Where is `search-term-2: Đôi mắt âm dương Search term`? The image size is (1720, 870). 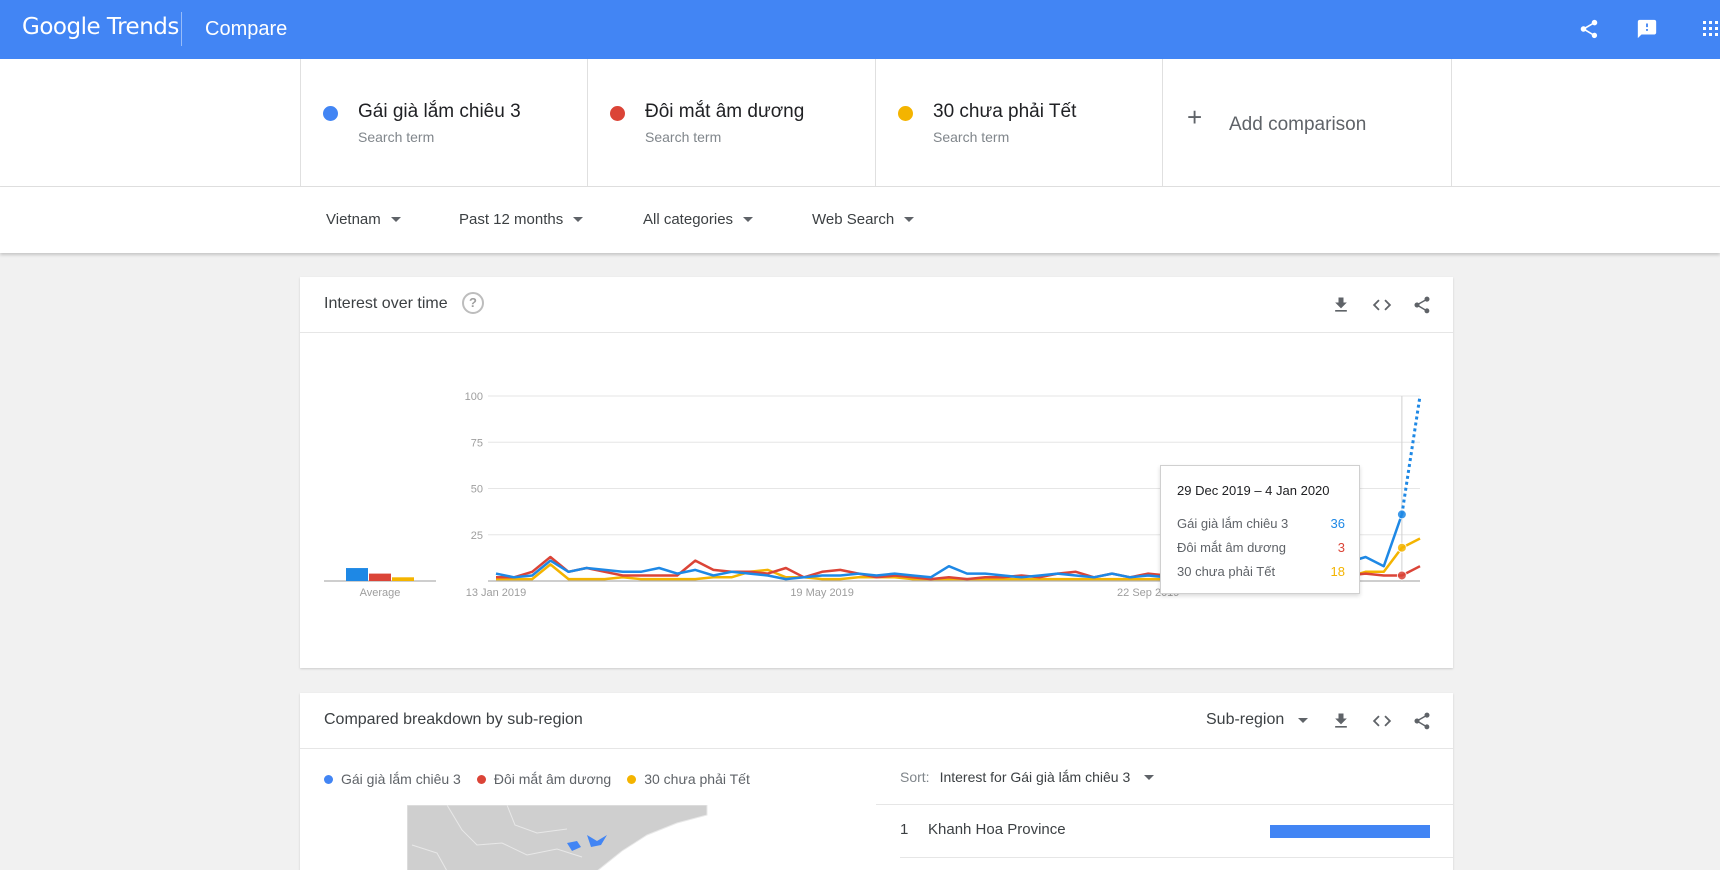
search-term-2: Đôi mắt âm dương Search term is located at coordinates (731, 123).